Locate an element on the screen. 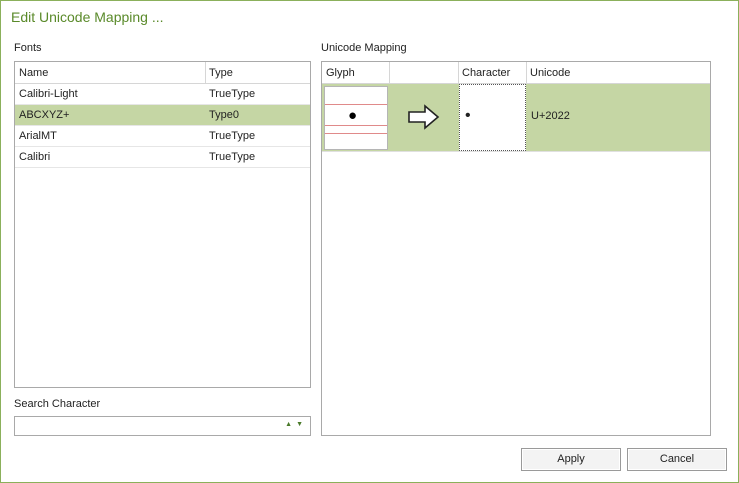  font-name: ABCXYZ+ is located at coordinates (44, 115).